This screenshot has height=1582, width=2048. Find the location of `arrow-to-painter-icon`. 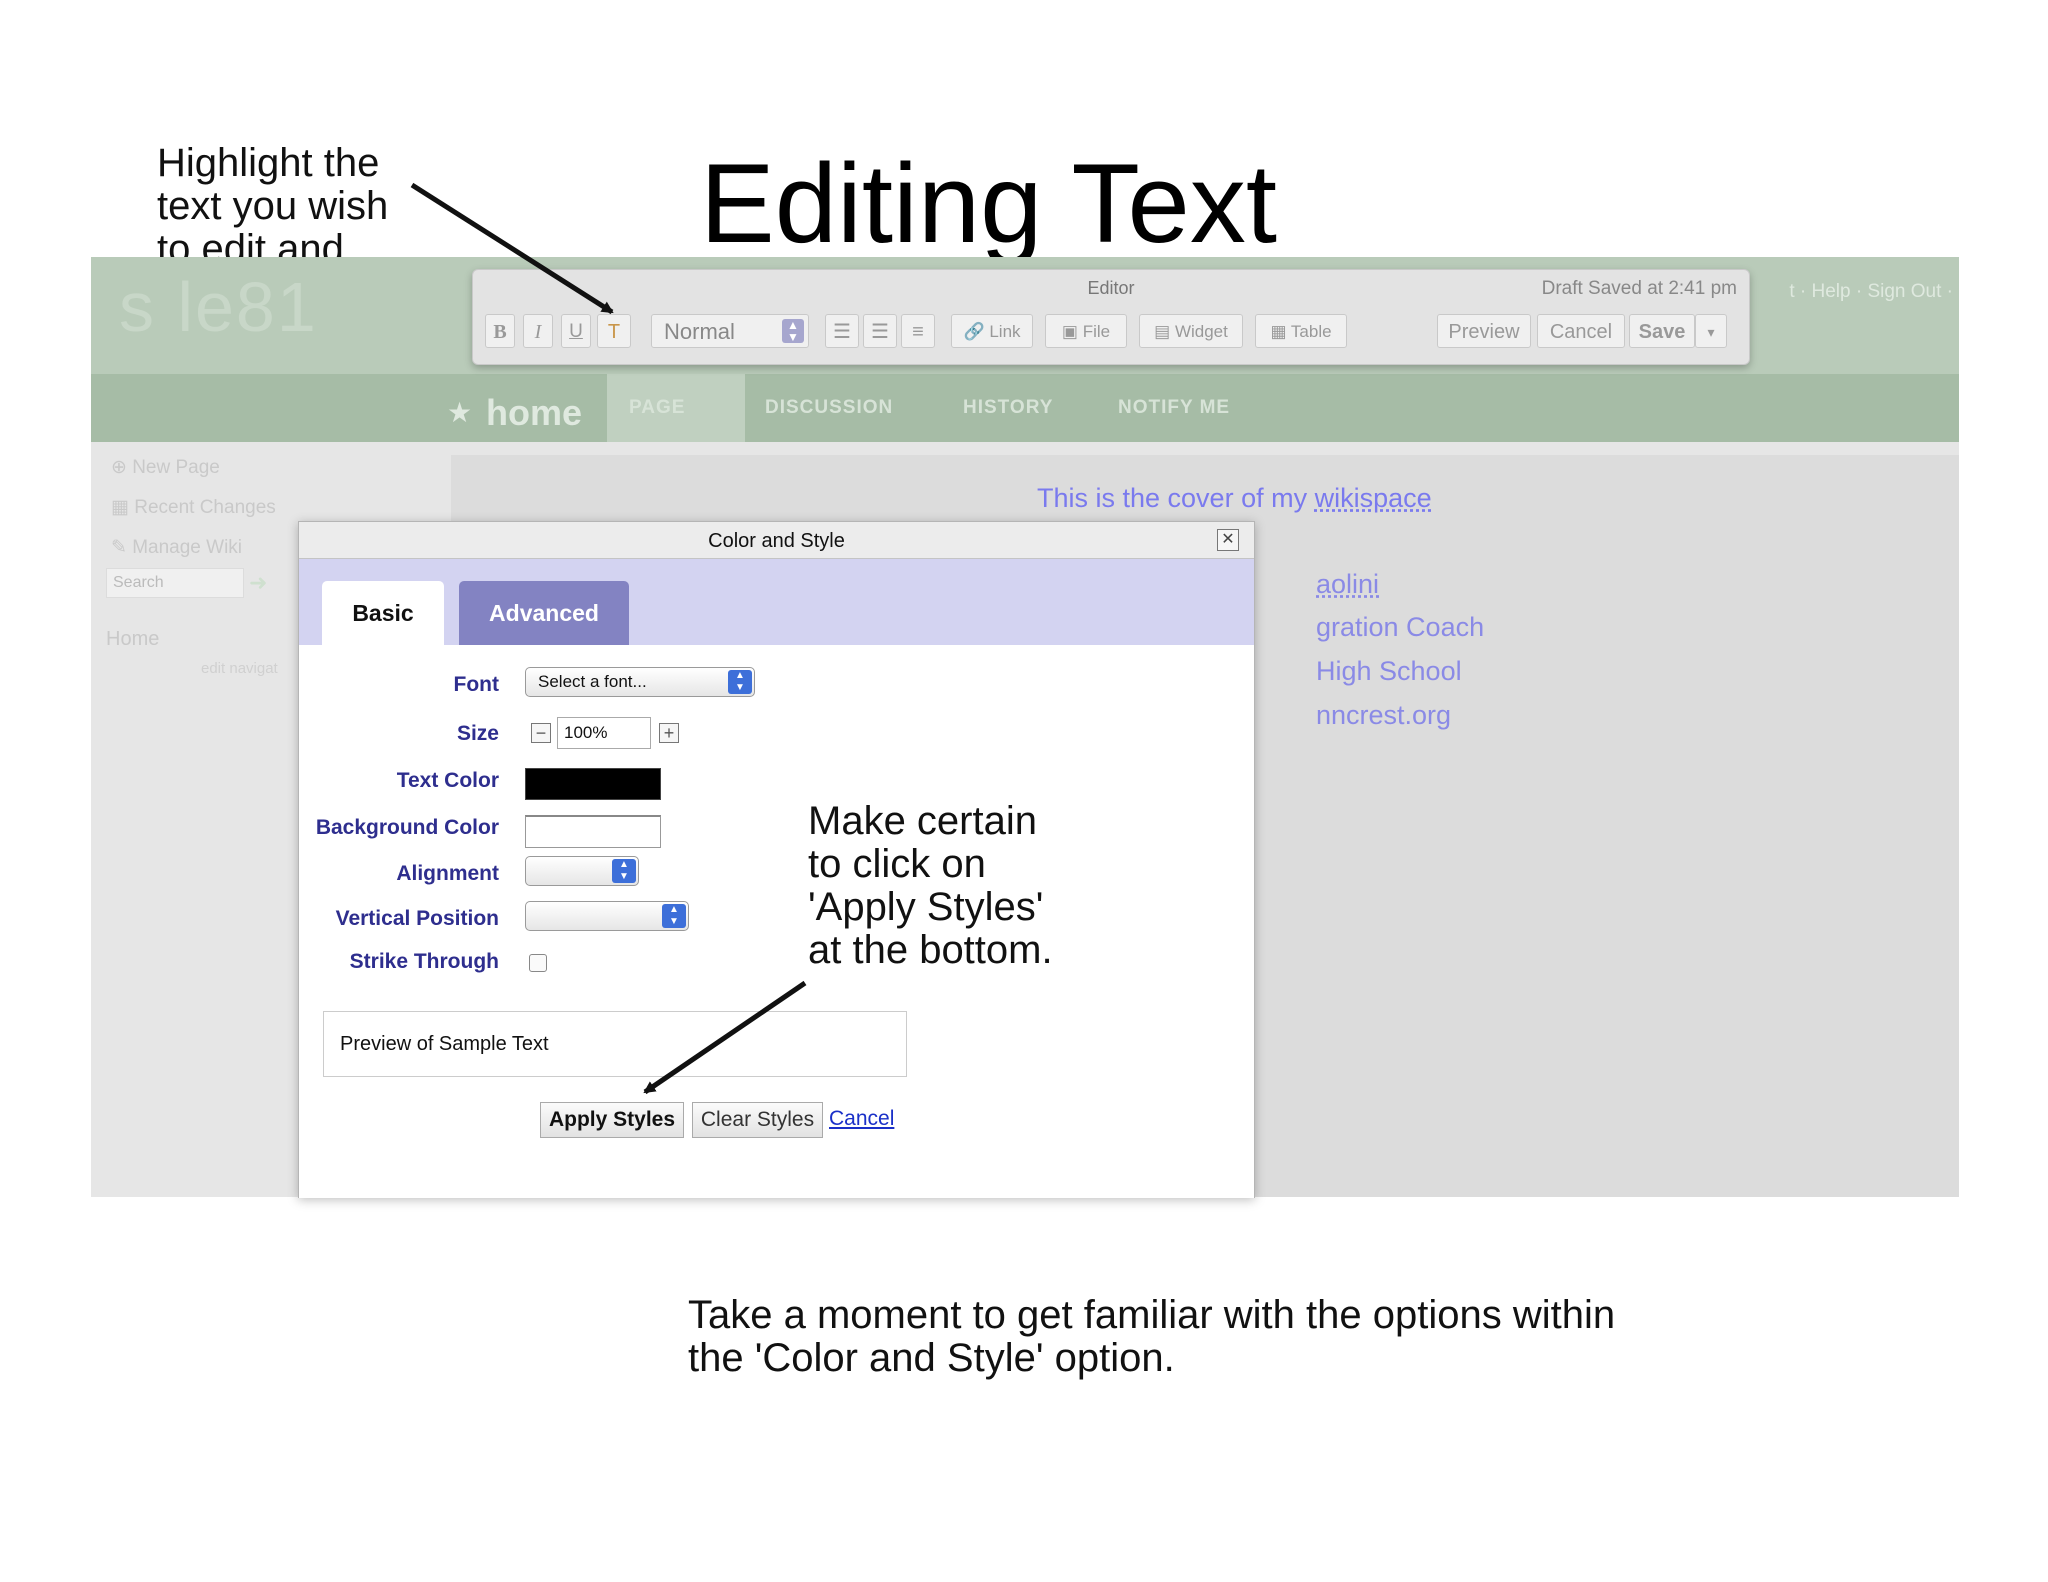

arrow-to-painter-icon is located at coordinates (512, 248).